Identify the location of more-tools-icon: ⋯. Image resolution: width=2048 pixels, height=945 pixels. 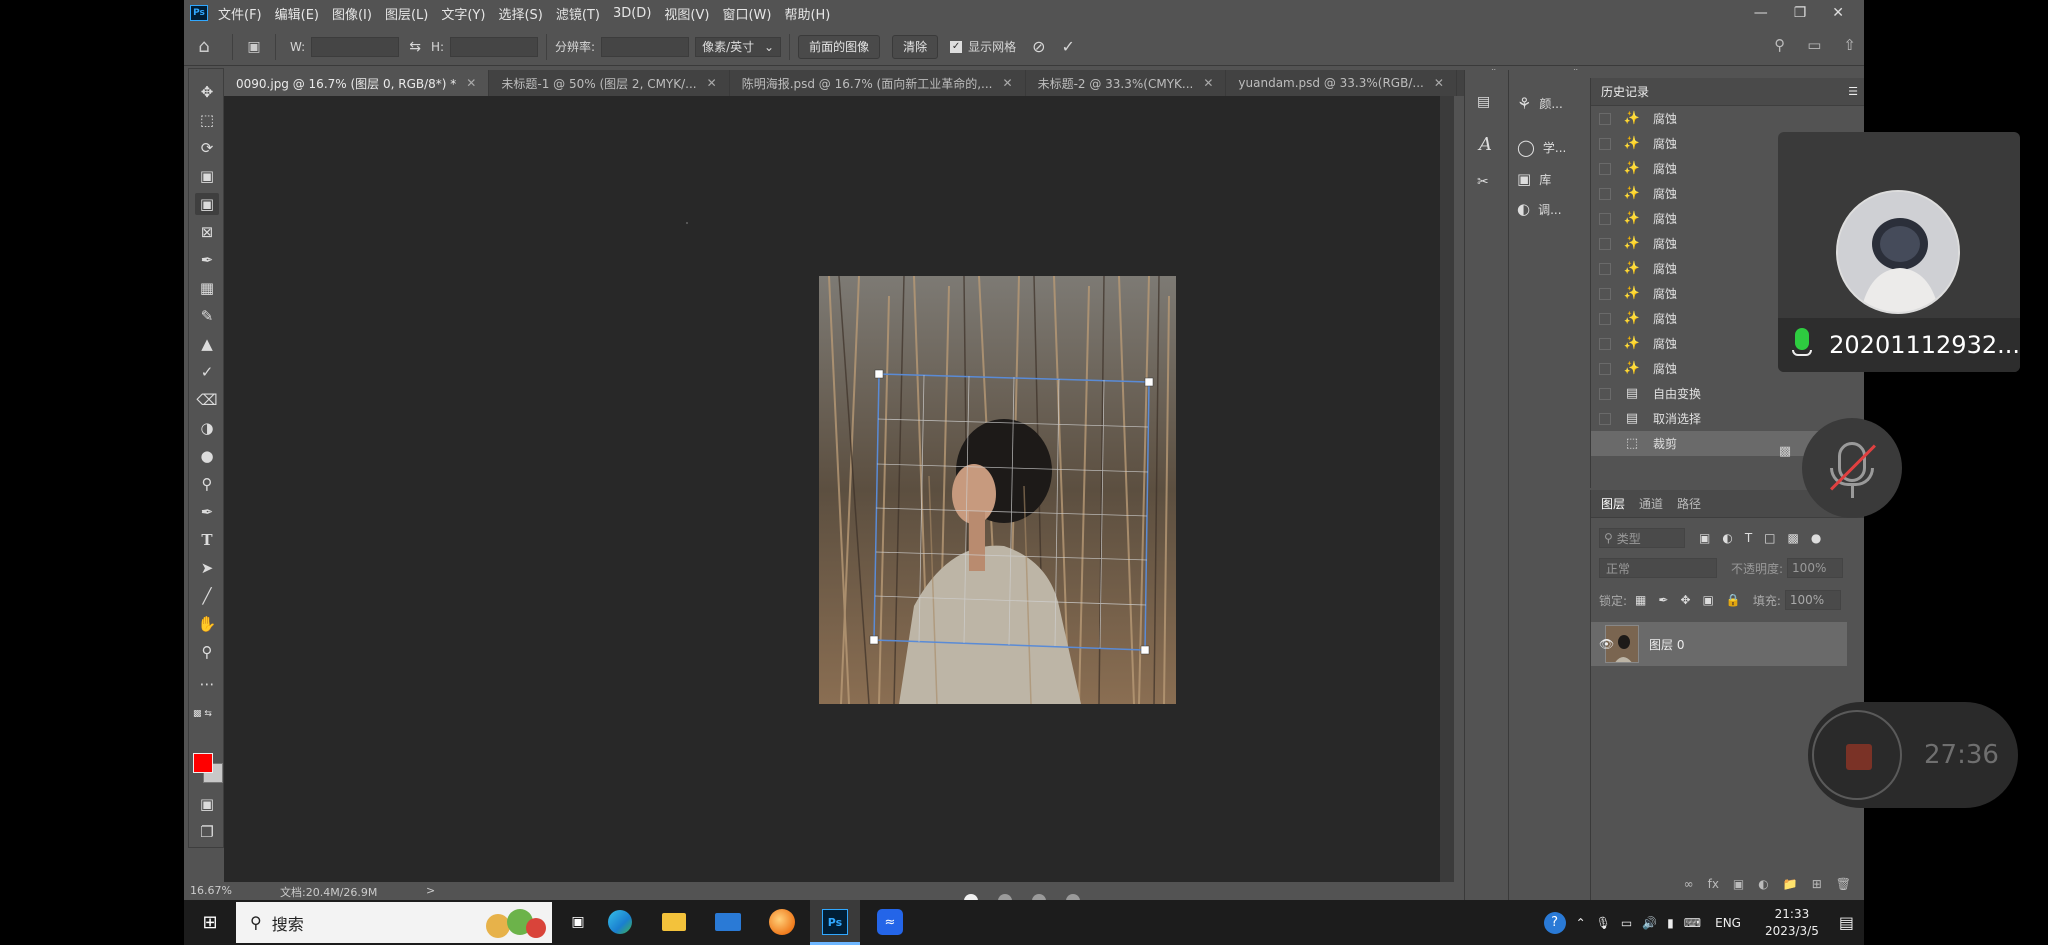
(207, 684).